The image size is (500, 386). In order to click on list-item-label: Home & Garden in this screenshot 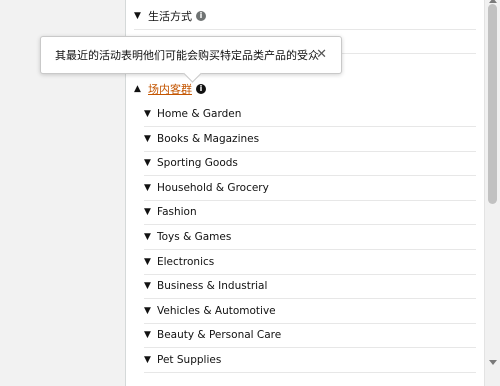, I will do `click(199, 114)`.